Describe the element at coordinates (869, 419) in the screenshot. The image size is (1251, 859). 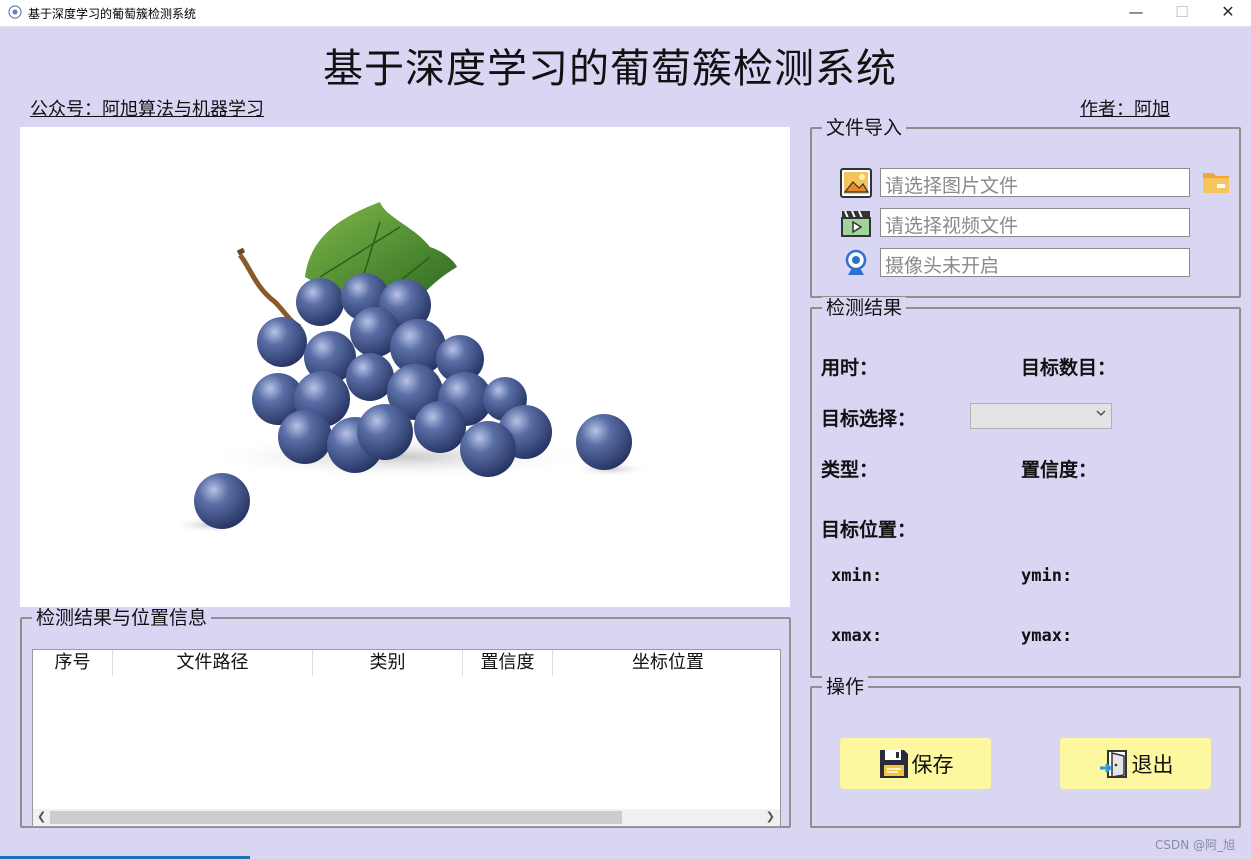
I see `target-select-label: 目标选择：` at that location.